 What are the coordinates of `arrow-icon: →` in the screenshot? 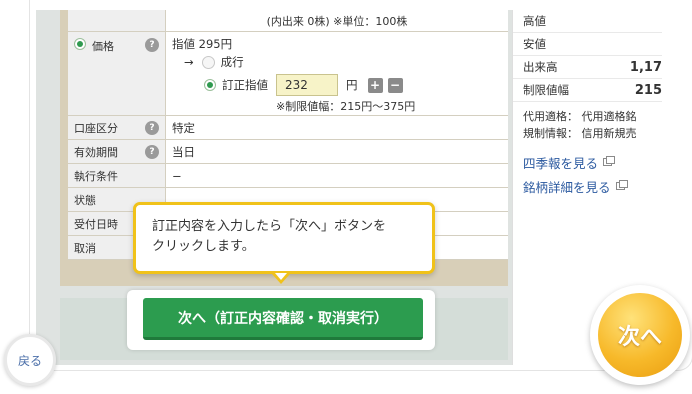 It's located at (189, 62).